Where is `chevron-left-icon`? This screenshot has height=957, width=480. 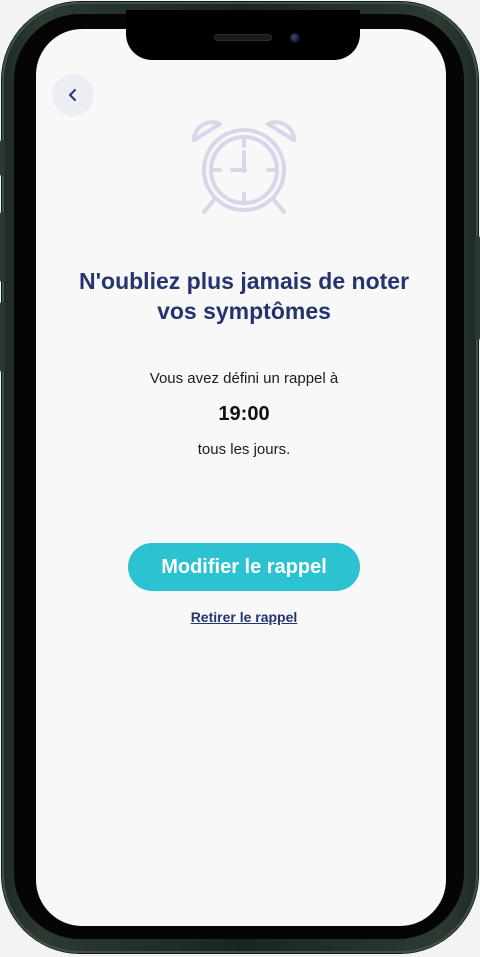
chevron-left-icon is located at coordinates (72, 95).